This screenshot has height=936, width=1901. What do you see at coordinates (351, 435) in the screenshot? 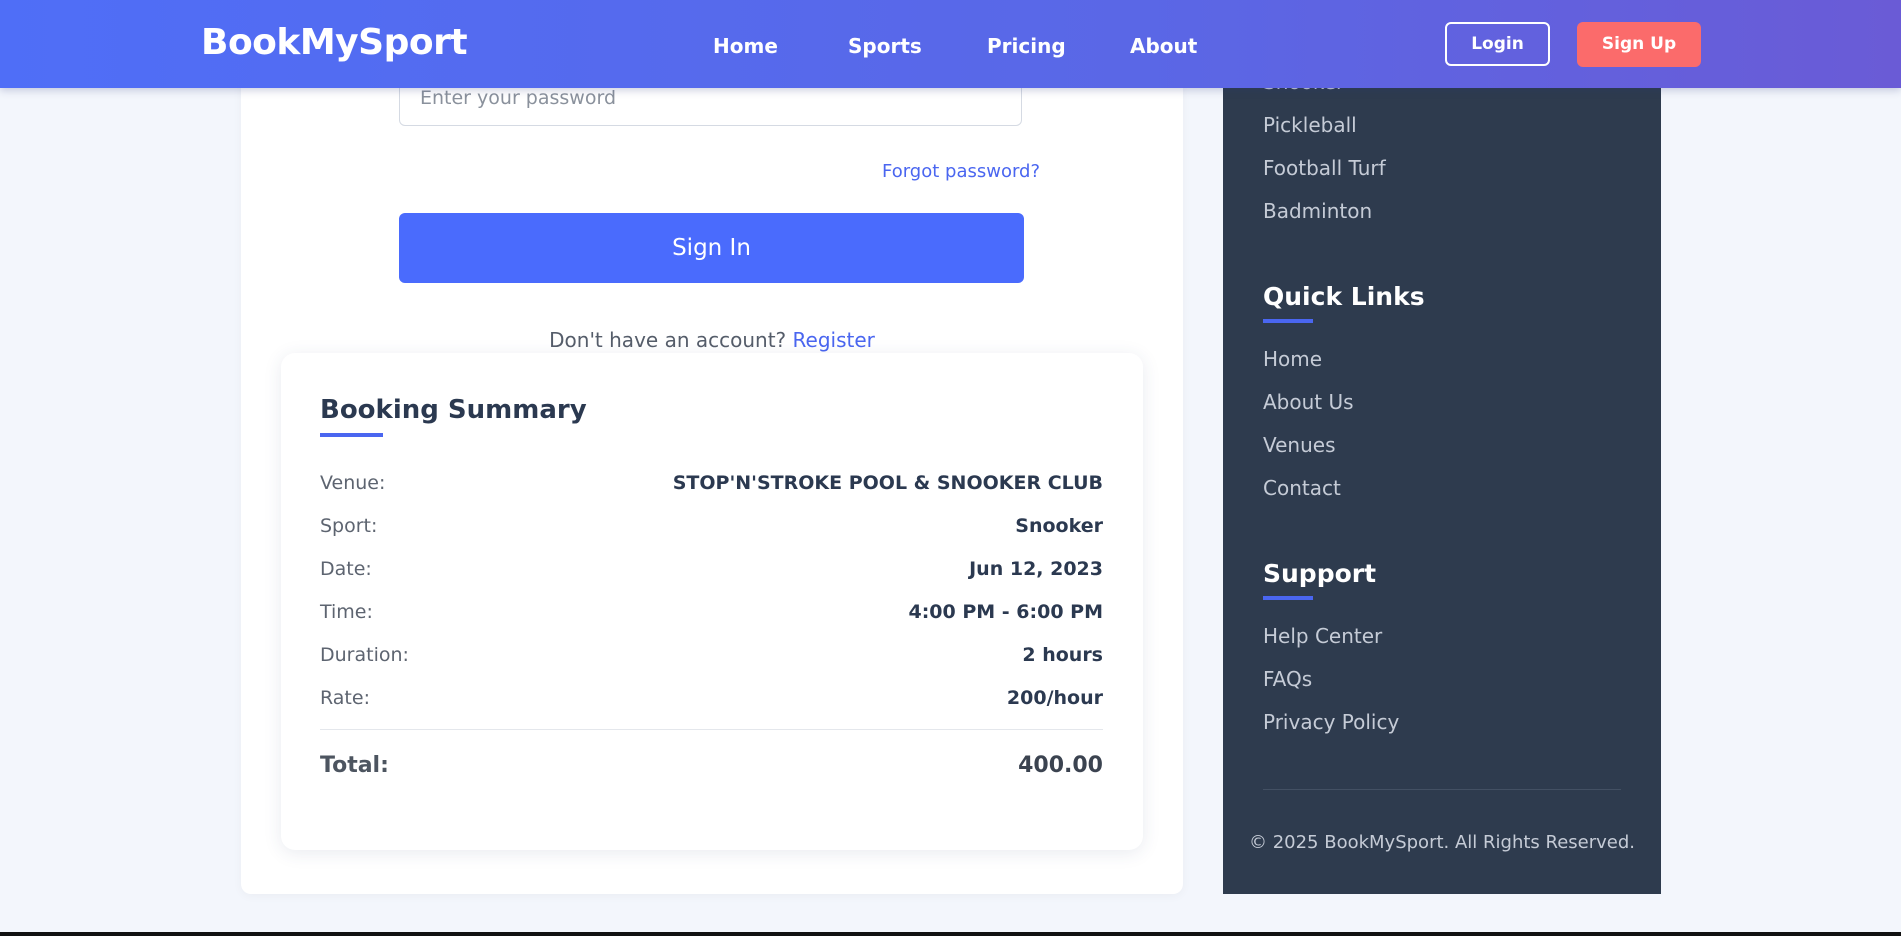
I see `title-underline` at bounding box center [351, 435].